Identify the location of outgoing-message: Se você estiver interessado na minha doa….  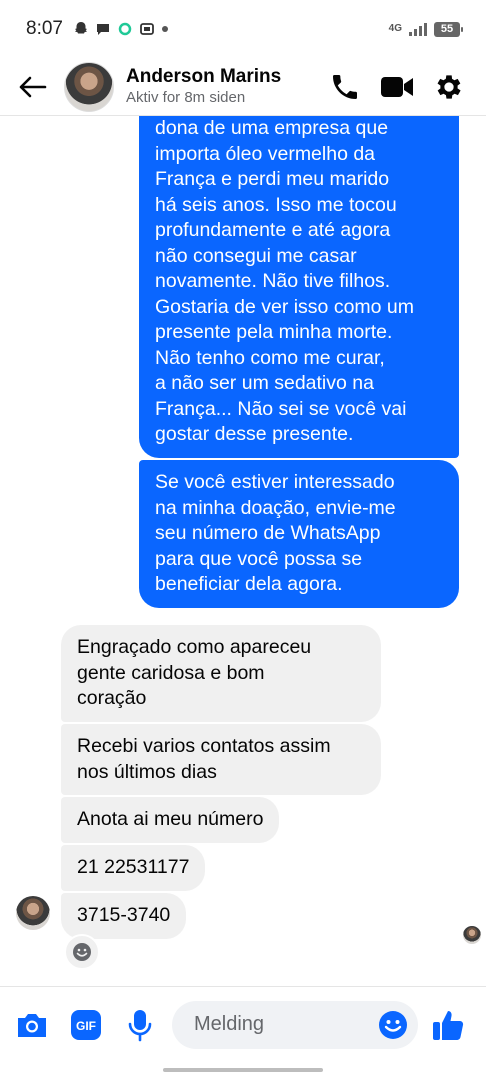
(299, 534).